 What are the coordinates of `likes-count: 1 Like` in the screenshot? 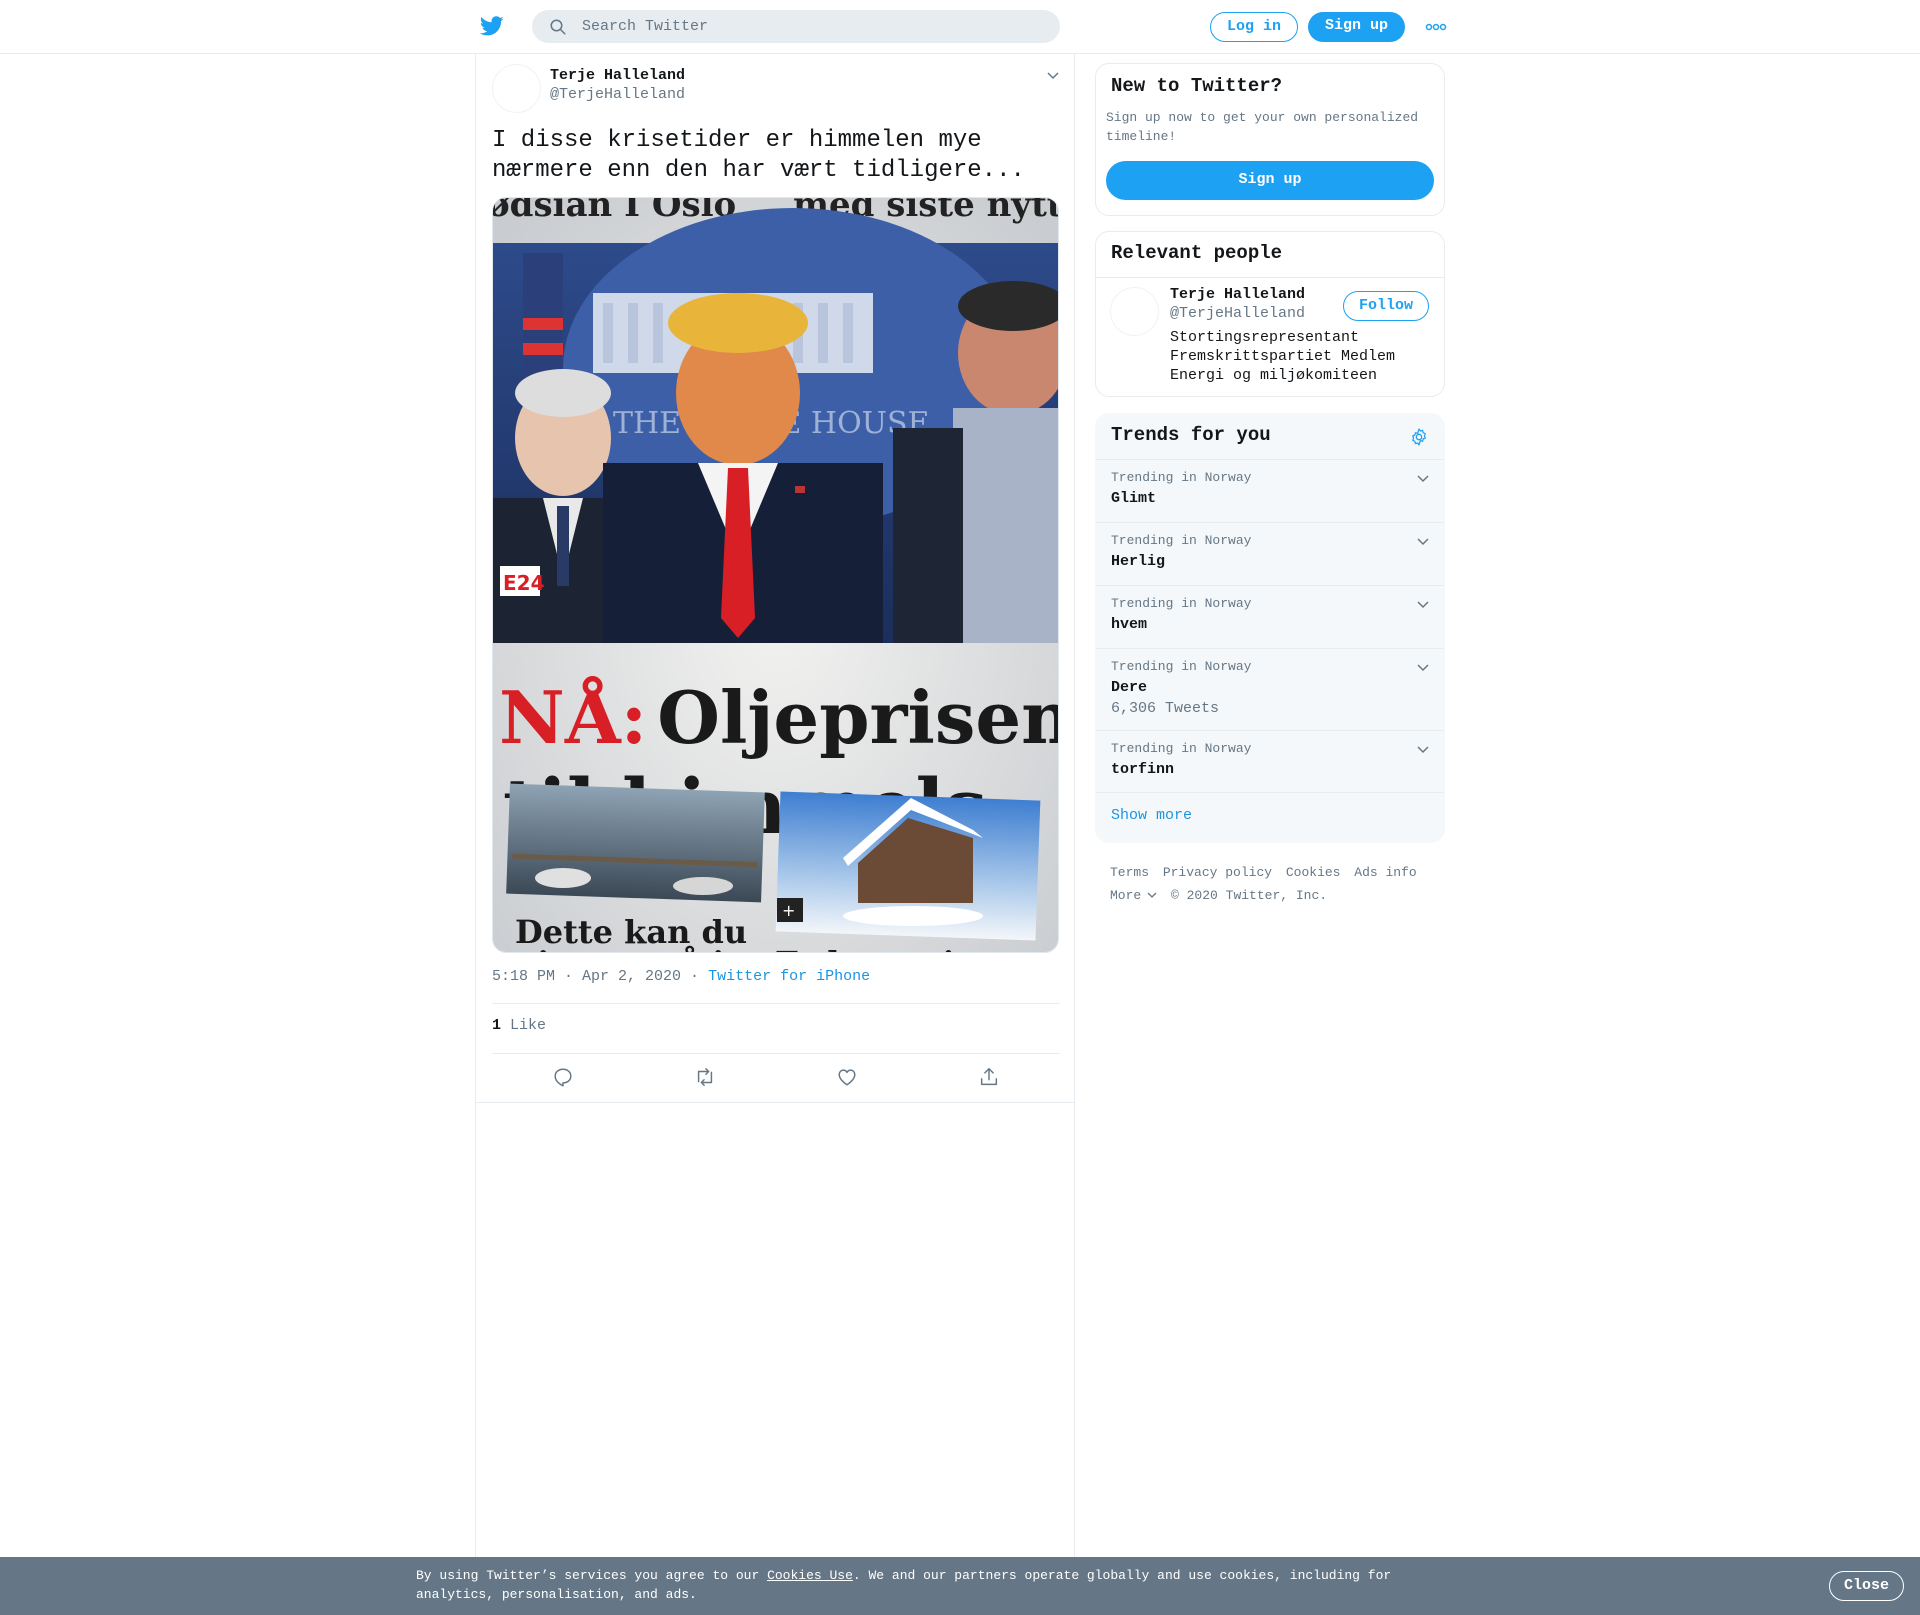 It's located at (519, 1025).